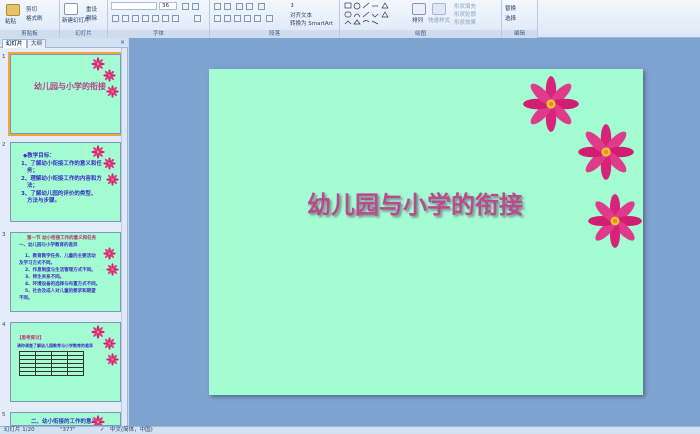  What do you see at coordinates (125, 18) in the screenshot?
I see `italic-icon` at bounding box center [125, 18].